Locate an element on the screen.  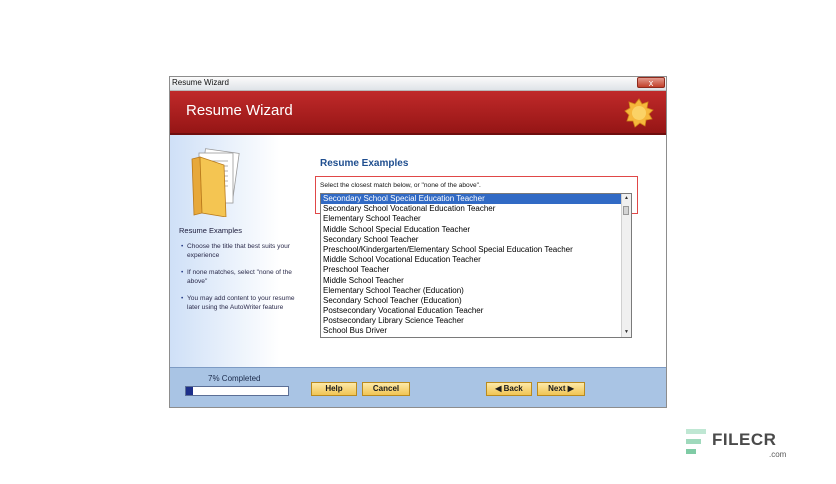
cancel-button: Cancel is located at coordinates (386, 389).